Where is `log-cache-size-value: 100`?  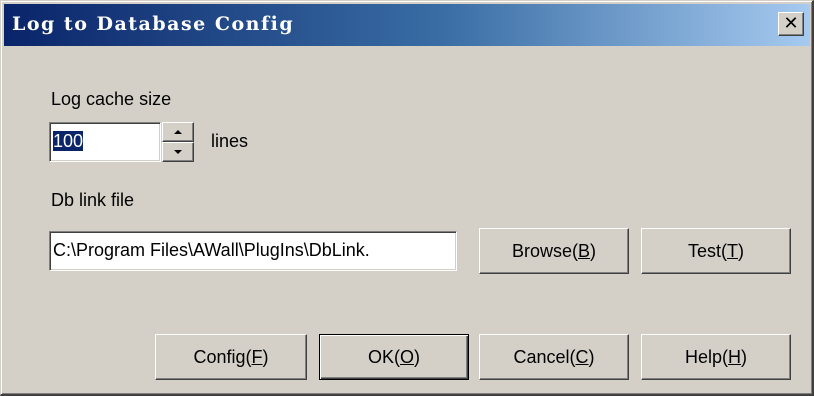 log-cache-size-value: 100 is located at coordinates (68, 141).